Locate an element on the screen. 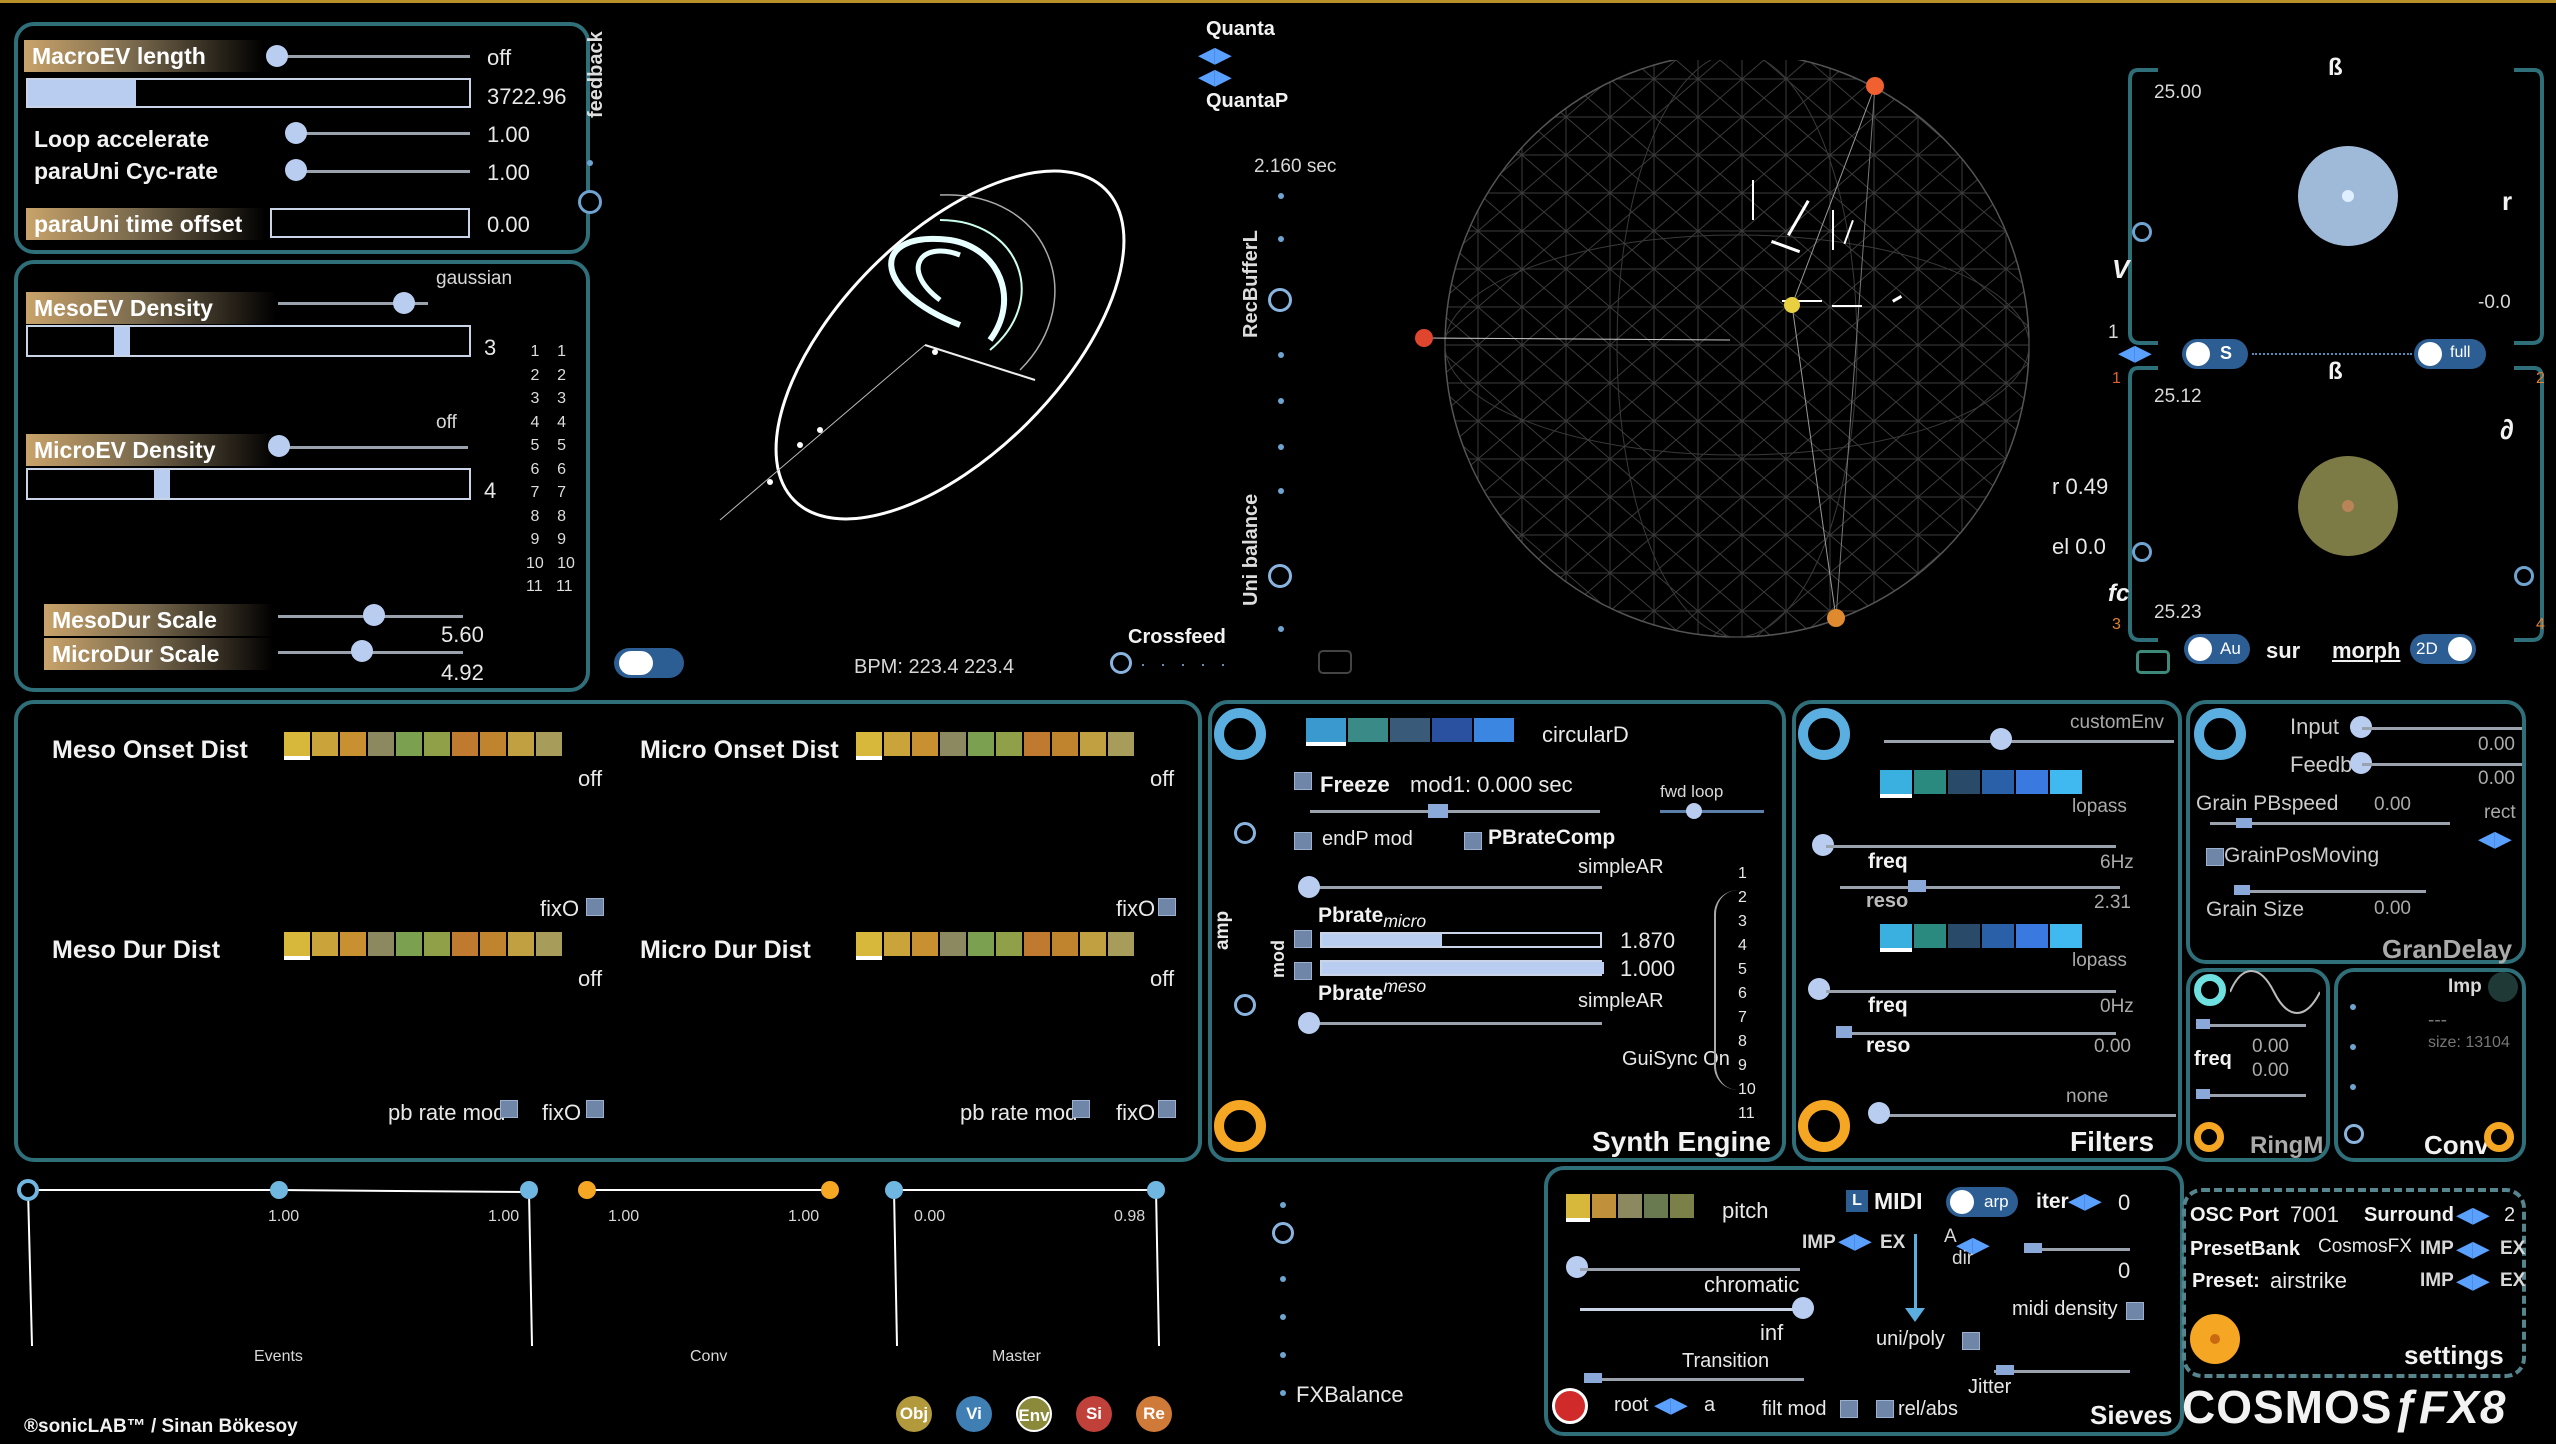 The image size is (2556, 1444). vi-button: Vi is located at coordinates (974, 1414).